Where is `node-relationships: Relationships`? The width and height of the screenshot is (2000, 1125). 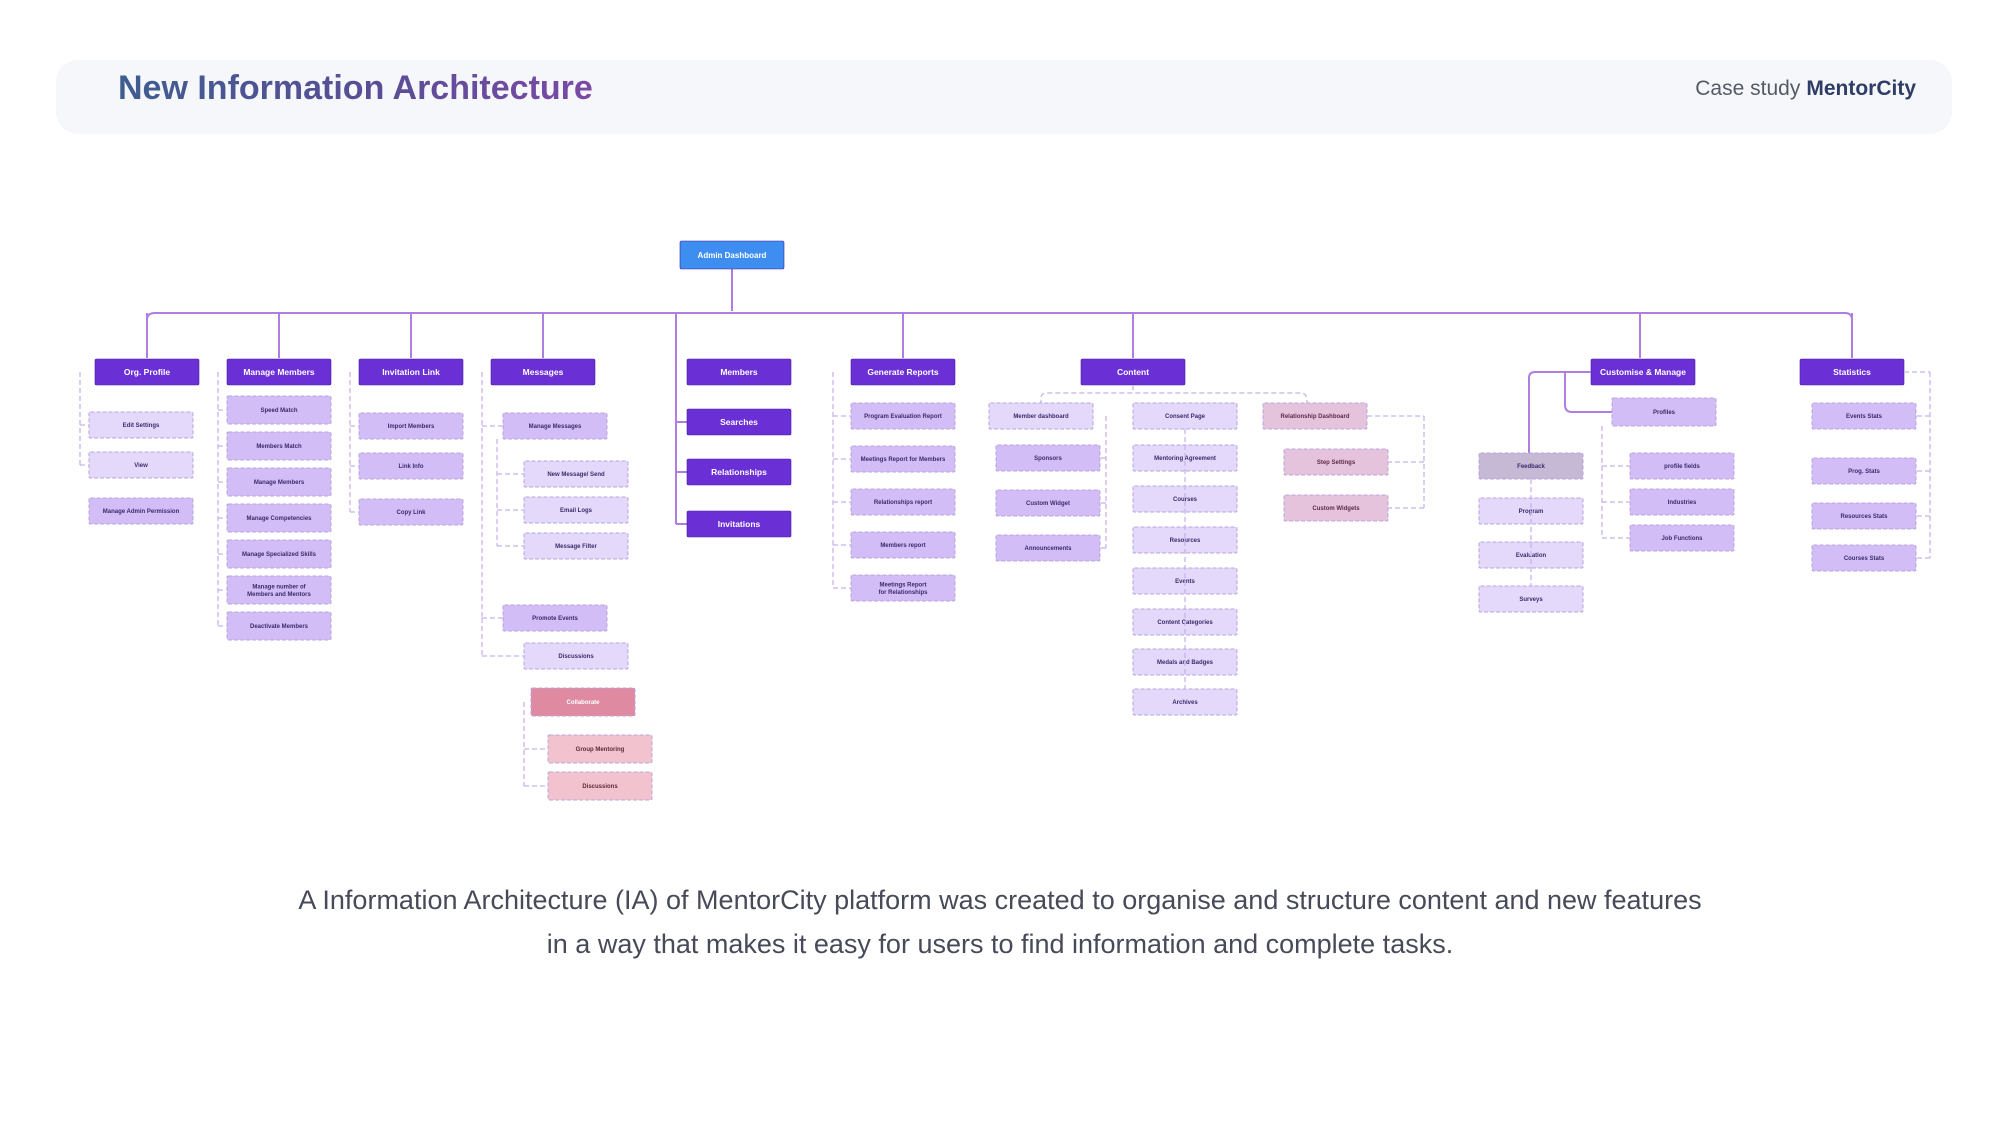
node-relationships: Relationships is located at coordinates (739, 472).